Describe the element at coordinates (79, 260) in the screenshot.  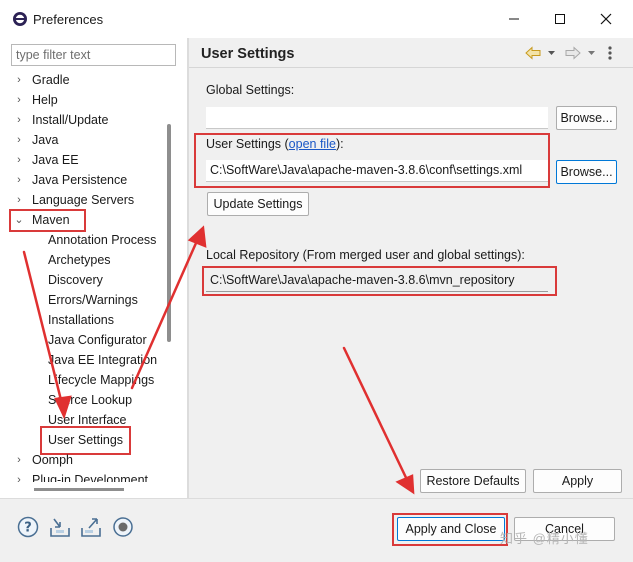
I see `tree-item-archetypes: Archetypes` at that location.